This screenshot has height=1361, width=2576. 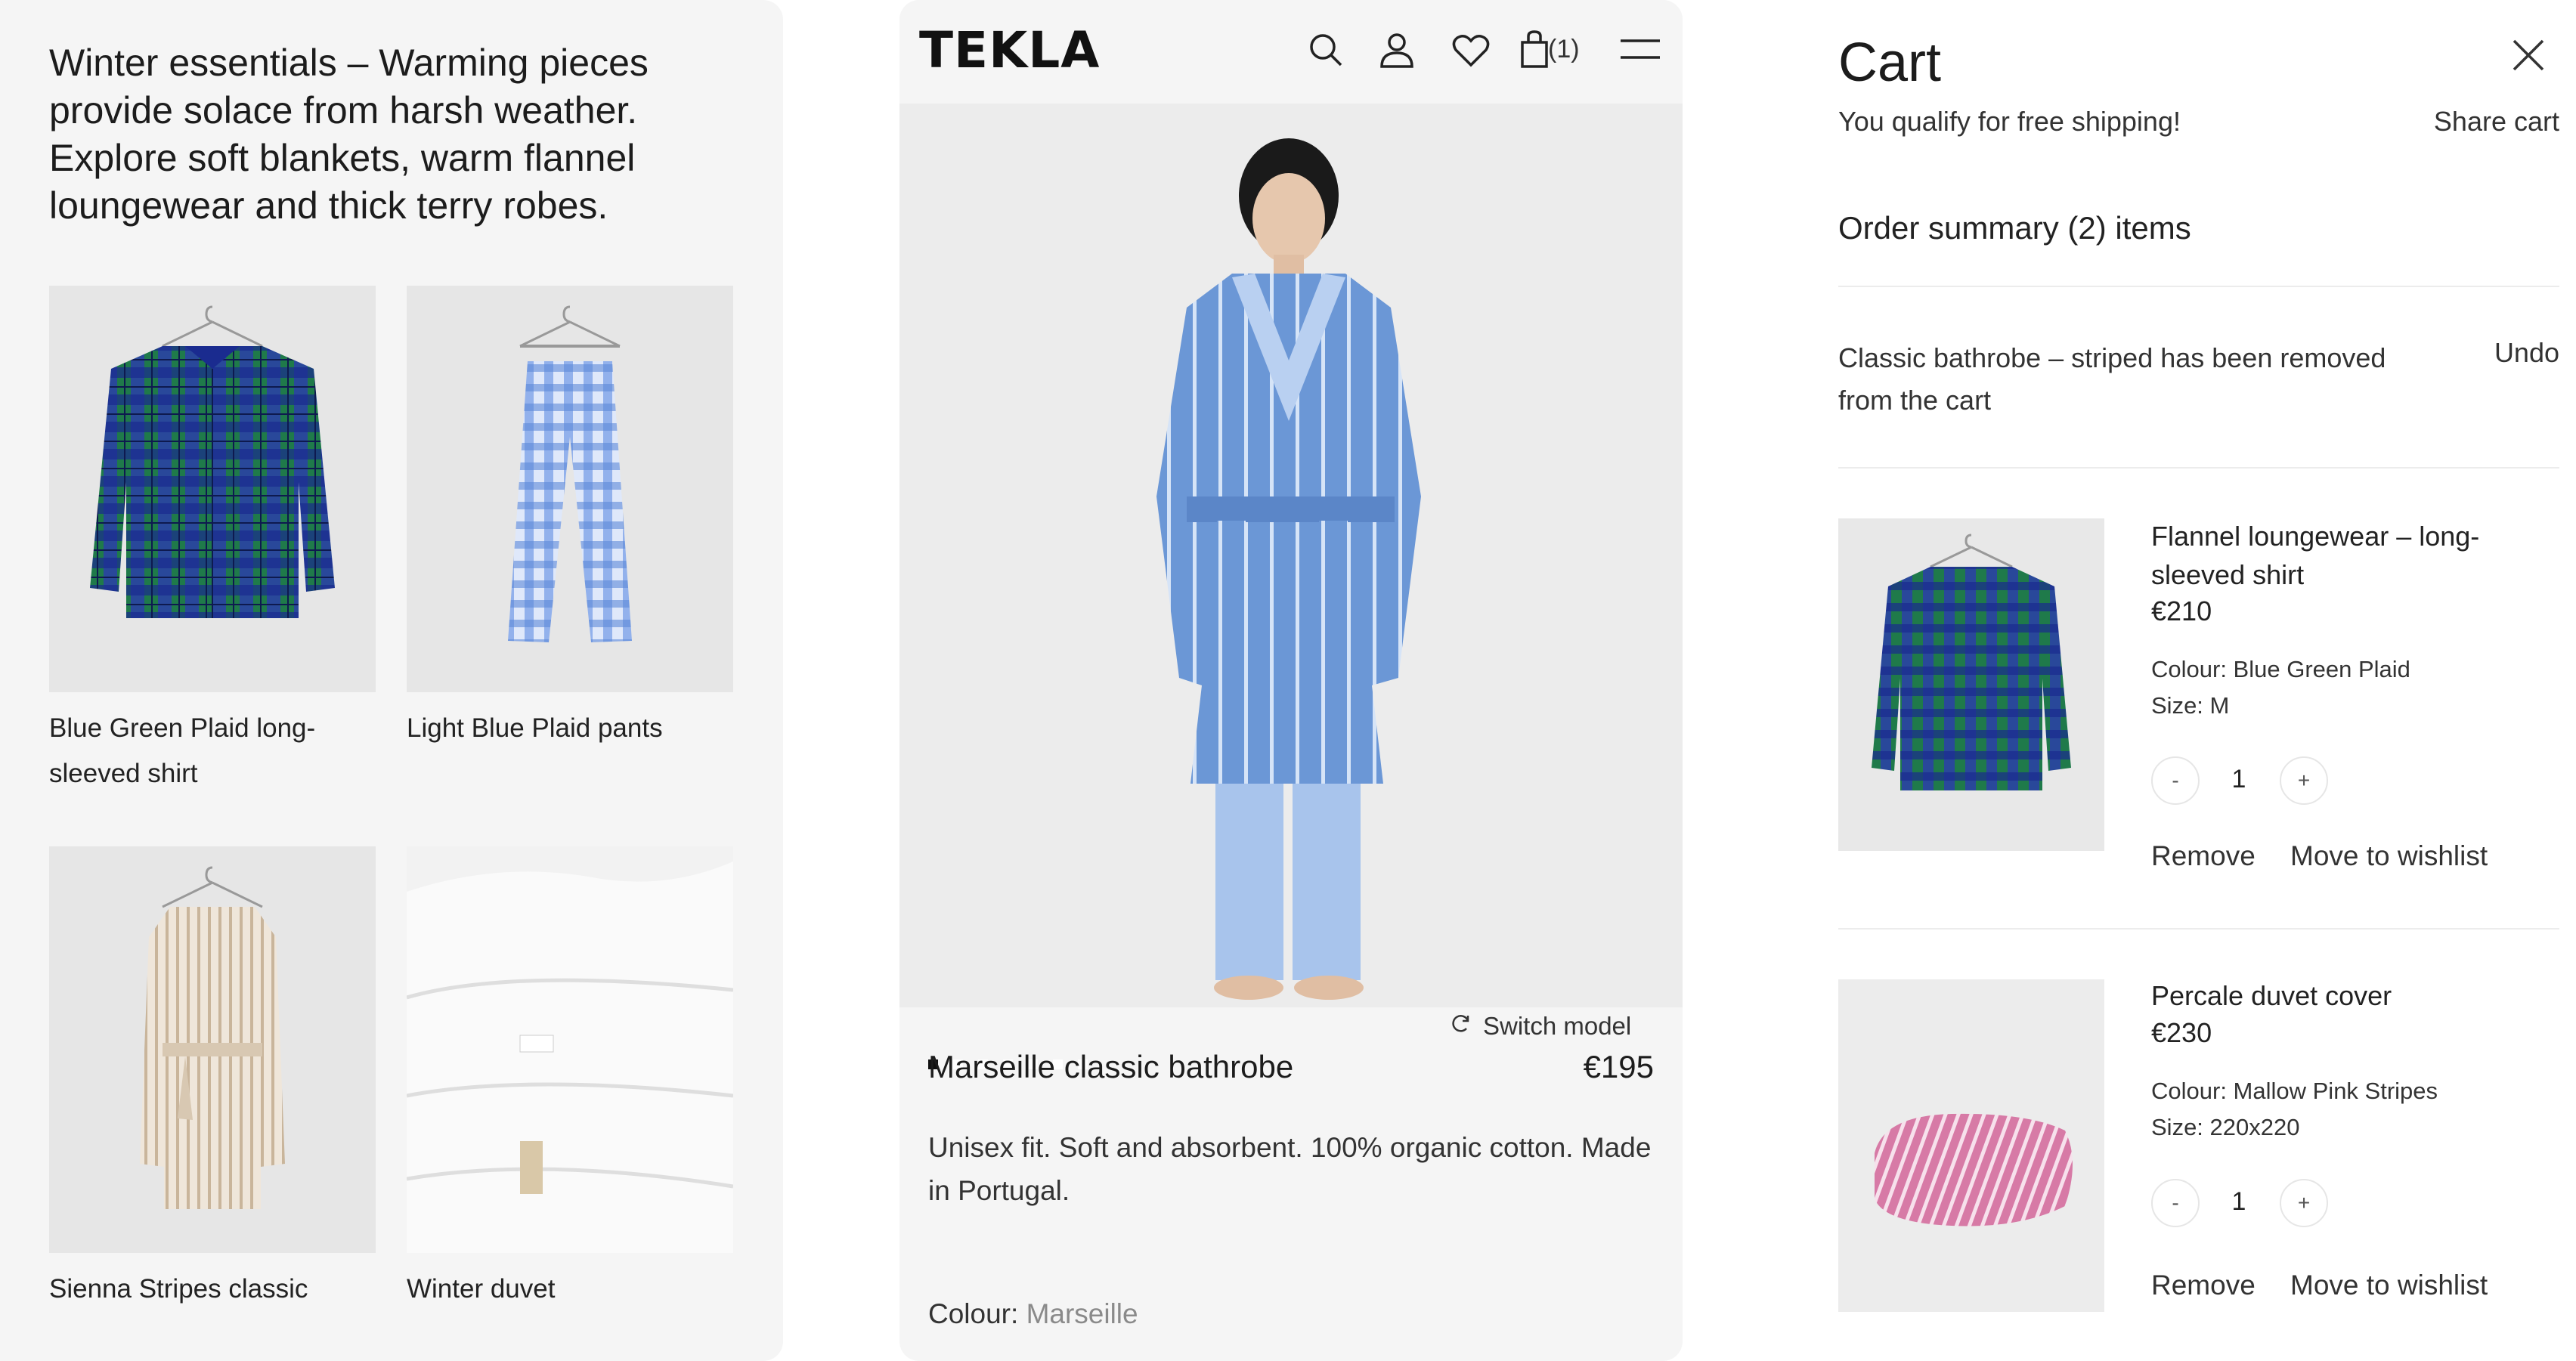 I want to click on search-icon, so click(x=1326, y=50).